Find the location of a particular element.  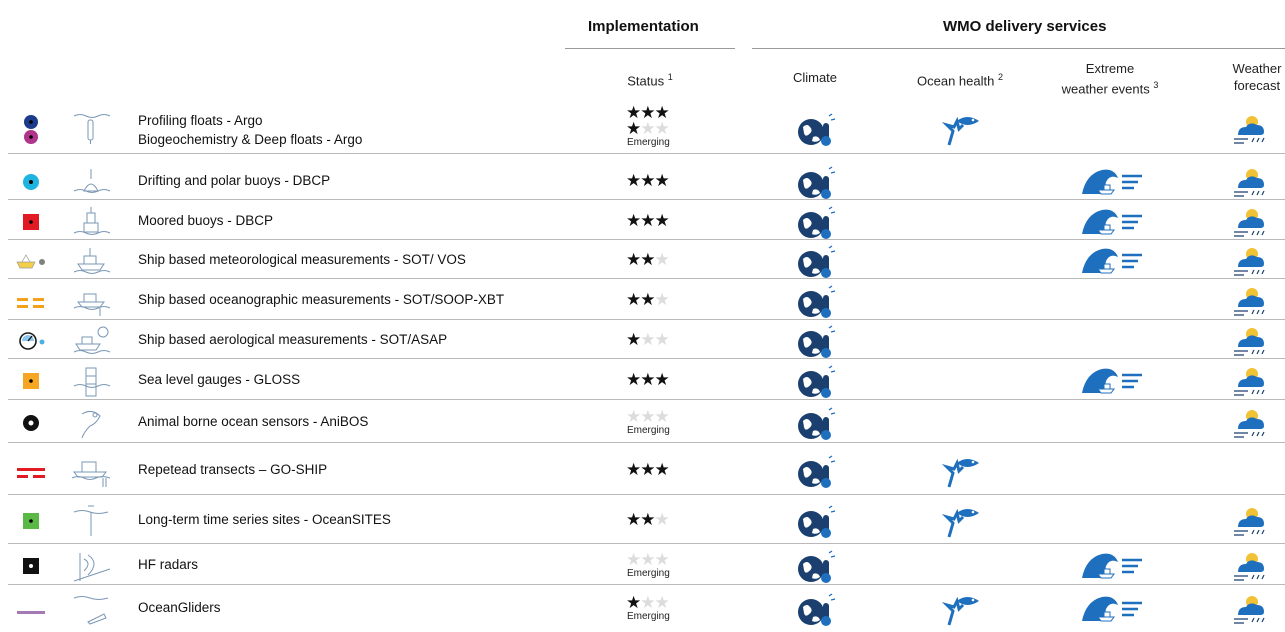

orange-dash-icon is located at coordinates (31, 301).